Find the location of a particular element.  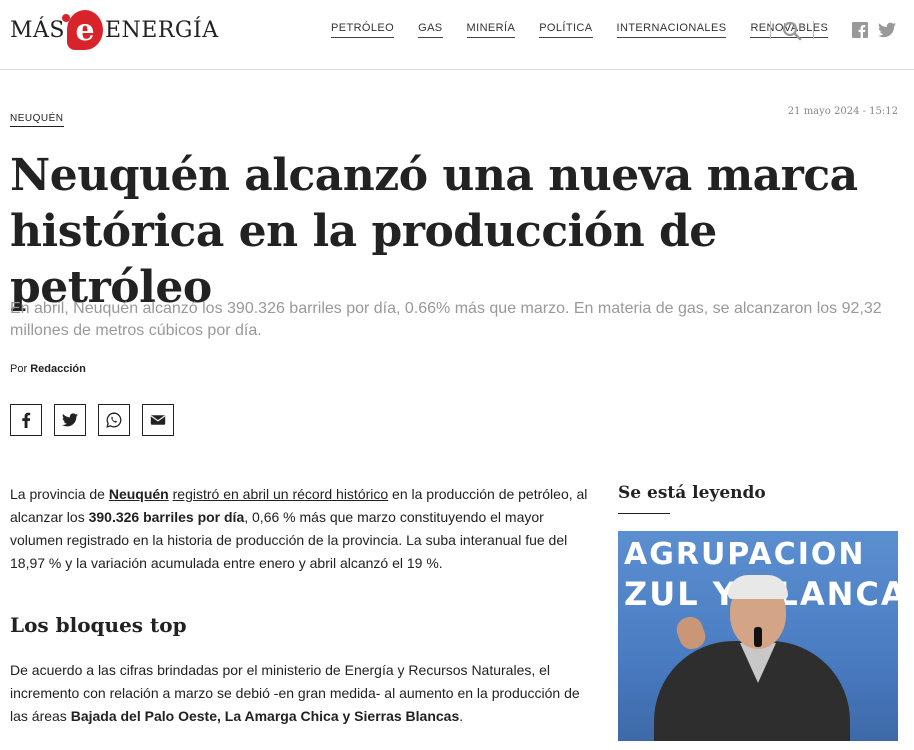

section-heading: Los bloques top is located at coordinates (98, 625).